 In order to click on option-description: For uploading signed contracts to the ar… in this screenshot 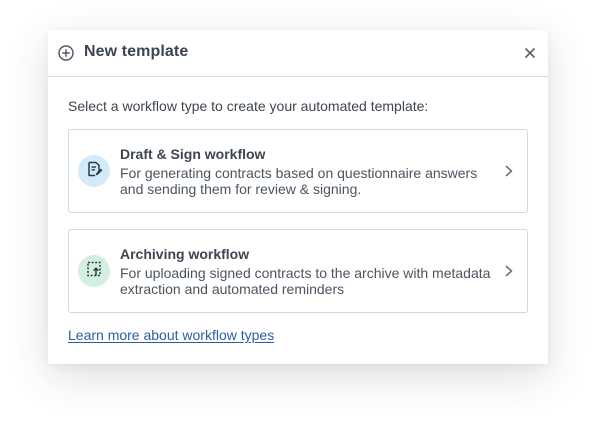, I will do `click(305, 281)`.